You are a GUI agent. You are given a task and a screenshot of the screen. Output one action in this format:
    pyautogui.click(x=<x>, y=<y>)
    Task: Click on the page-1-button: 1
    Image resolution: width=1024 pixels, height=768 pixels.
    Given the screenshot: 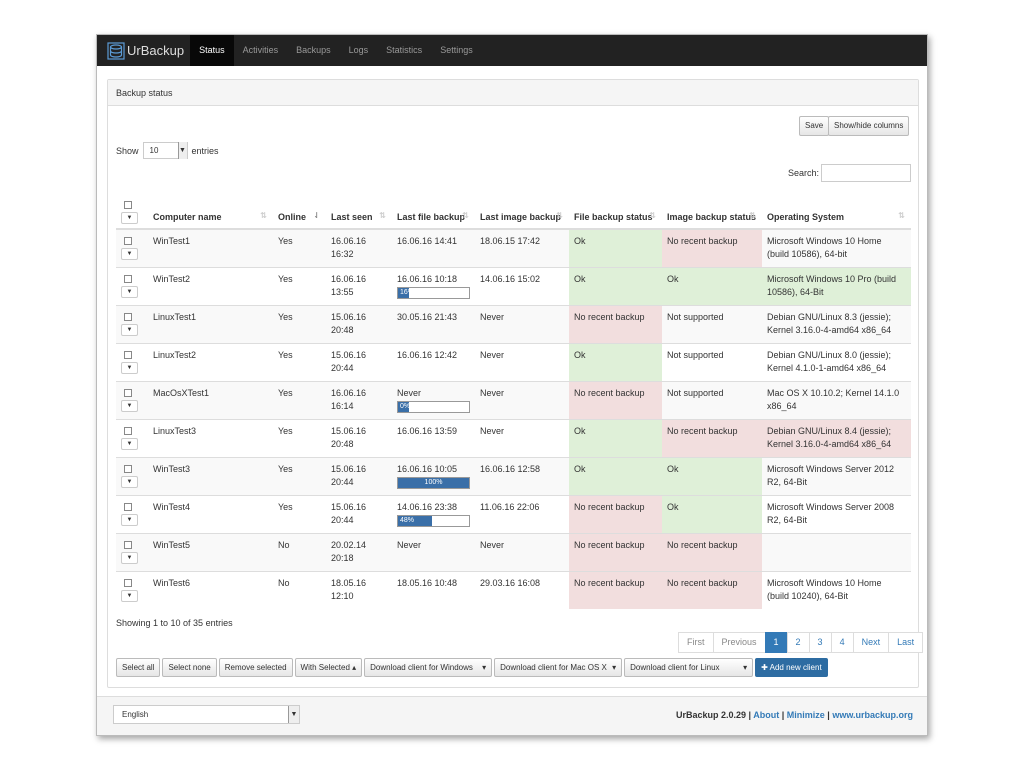 What is the action you would take?
    pyautogui.click(x=776, y=642)
    